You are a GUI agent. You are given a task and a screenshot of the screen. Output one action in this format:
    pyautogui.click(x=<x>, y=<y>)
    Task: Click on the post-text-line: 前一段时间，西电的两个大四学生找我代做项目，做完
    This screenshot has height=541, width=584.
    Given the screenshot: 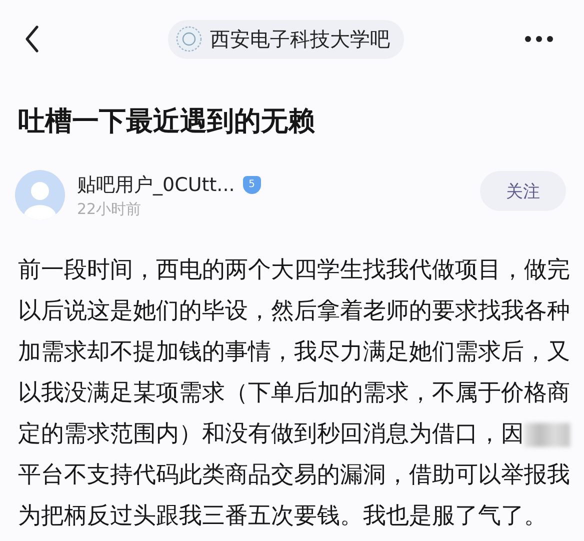 What is the action you would take?
    pyautogui.click(x=294, y=270)
    